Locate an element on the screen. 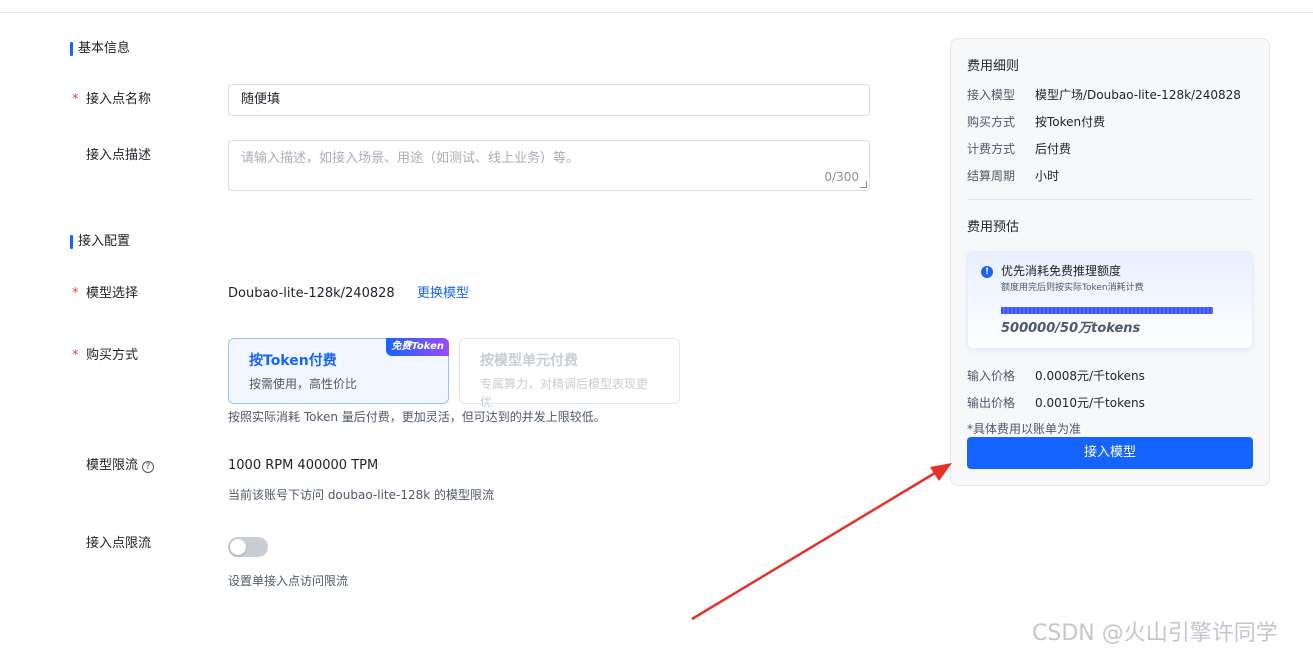 The image size is (1313, 658). option-subtitle: 专属算力，对精调后模型表现更优 is located at coordinates (564, 393).